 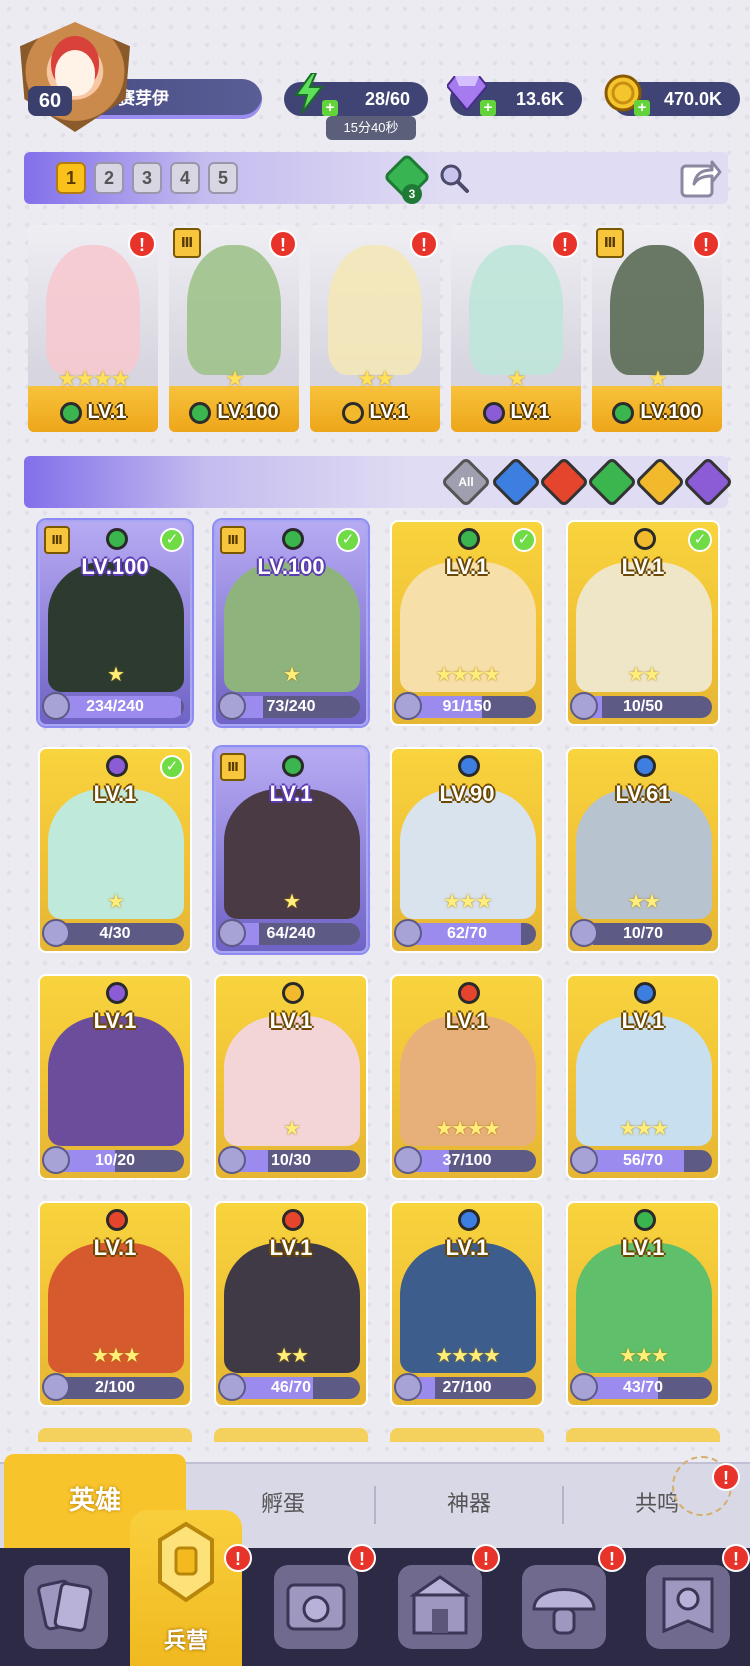 I want to click on search-icon, so click(x=454, y=178).